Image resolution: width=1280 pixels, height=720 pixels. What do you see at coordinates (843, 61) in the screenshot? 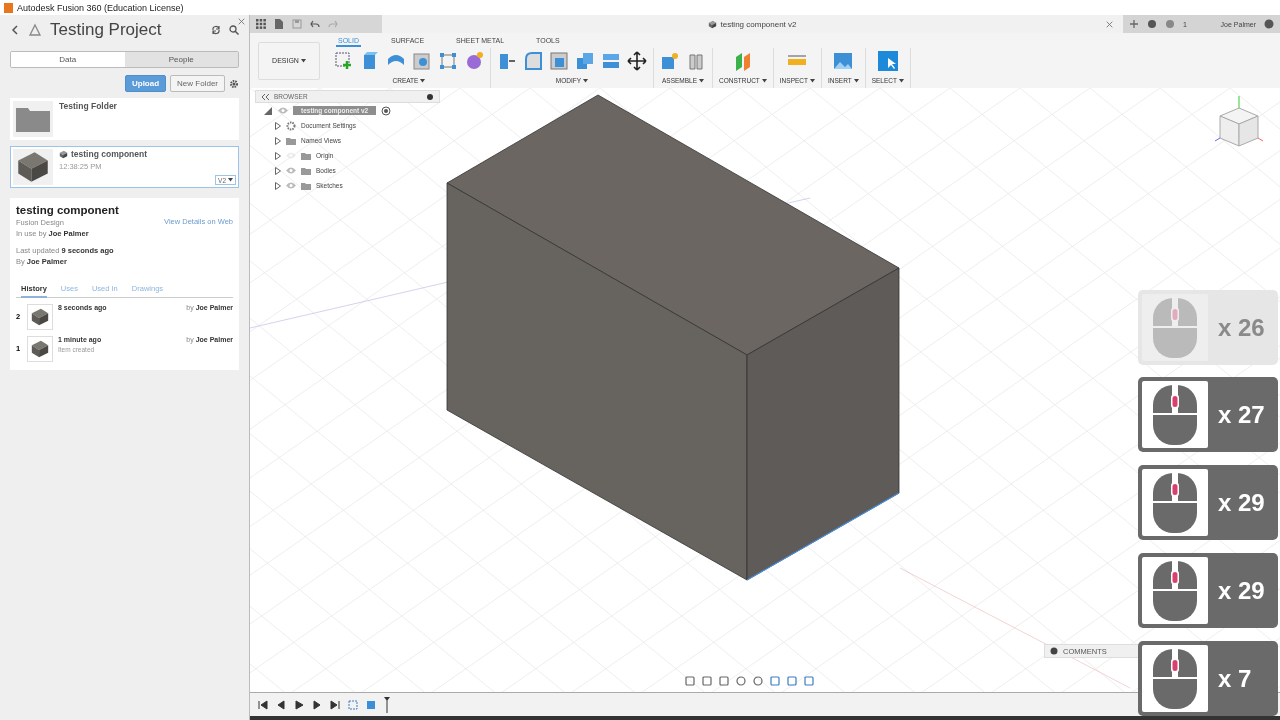
I see `image-icon` at bounding box center [843, 61].